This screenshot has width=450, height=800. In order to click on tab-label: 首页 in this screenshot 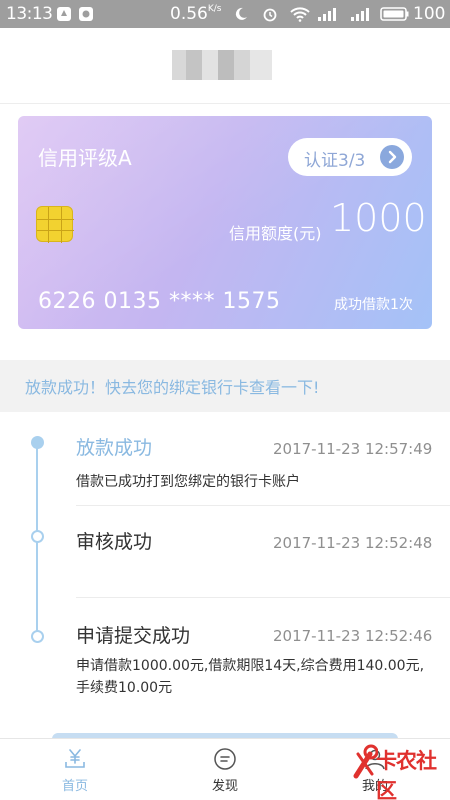, I will do `click(74, 786)`.